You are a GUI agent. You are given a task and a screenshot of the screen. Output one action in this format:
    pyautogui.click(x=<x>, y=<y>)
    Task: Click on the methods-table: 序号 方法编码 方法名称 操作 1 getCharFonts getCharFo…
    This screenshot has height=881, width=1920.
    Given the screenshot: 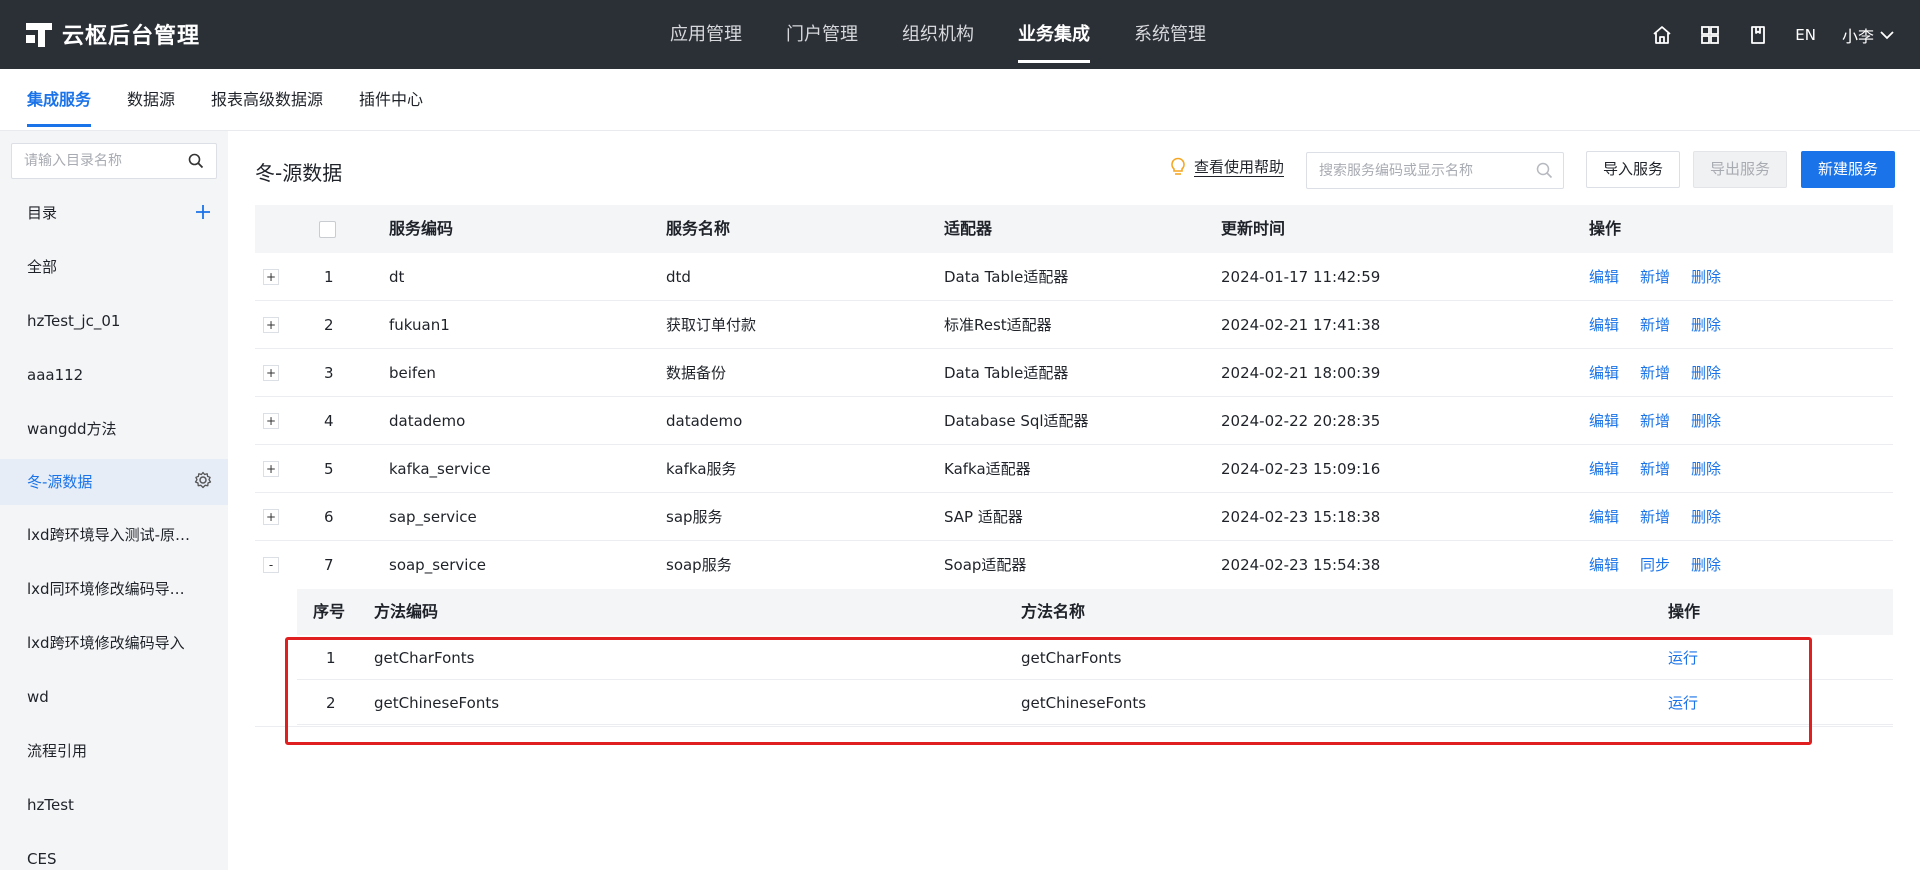 What is the action you would take?
    pyautogui.click(x=1095, y=657)
    